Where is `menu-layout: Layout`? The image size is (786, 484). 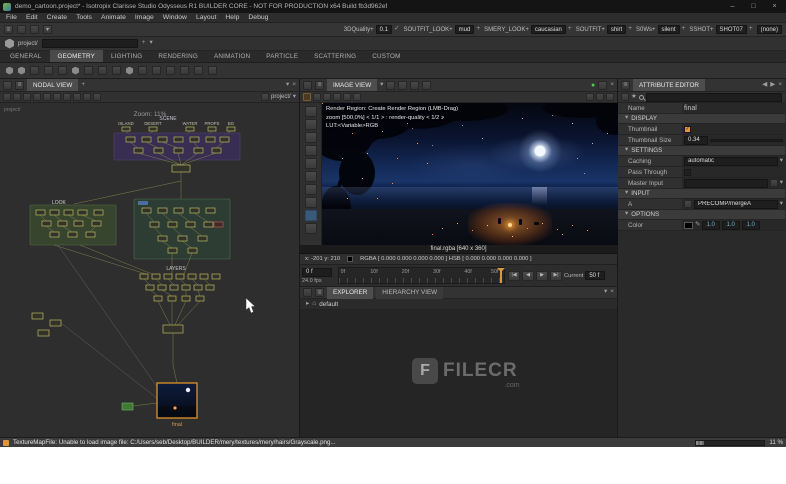 menu-layout: Layout is located at coordinates (206, 17).